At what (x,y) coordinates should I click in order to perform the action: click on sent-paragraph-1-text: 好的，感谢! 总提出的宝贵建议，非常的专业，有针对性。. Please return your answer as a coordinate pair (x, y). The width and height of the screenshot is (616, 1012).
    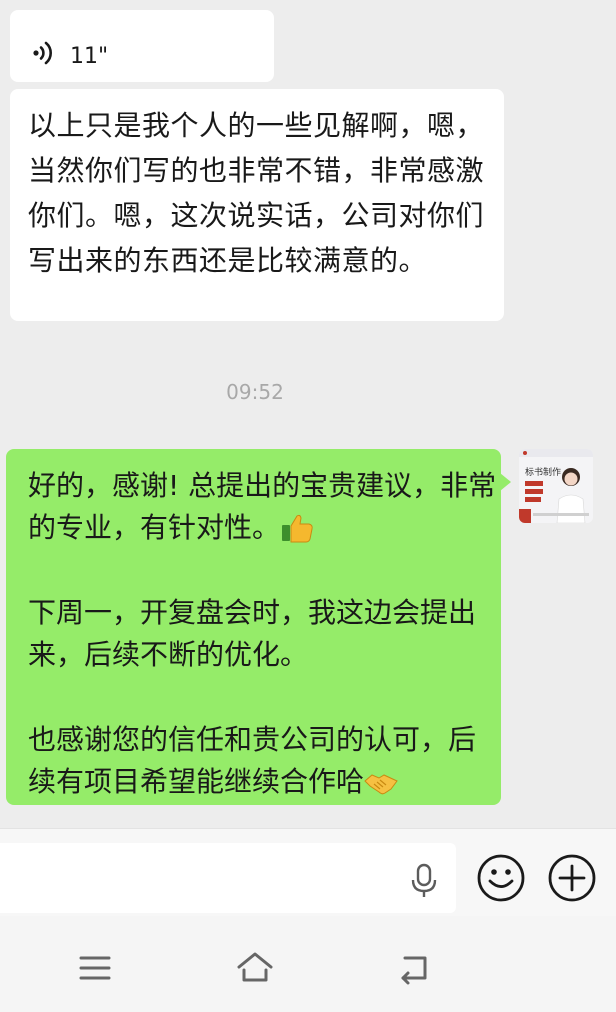
    Looking at the image, I should click on (262, 506).